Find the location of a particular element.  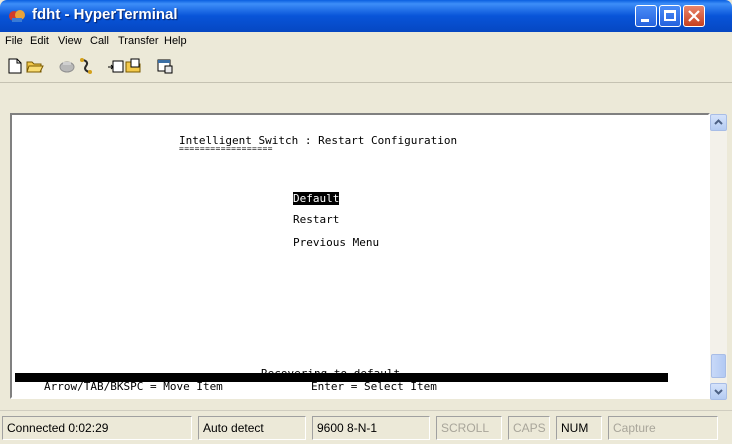

help-navigation: Arrow/TAB/BKSPC = Move Item is located at coordinates (133, 386).